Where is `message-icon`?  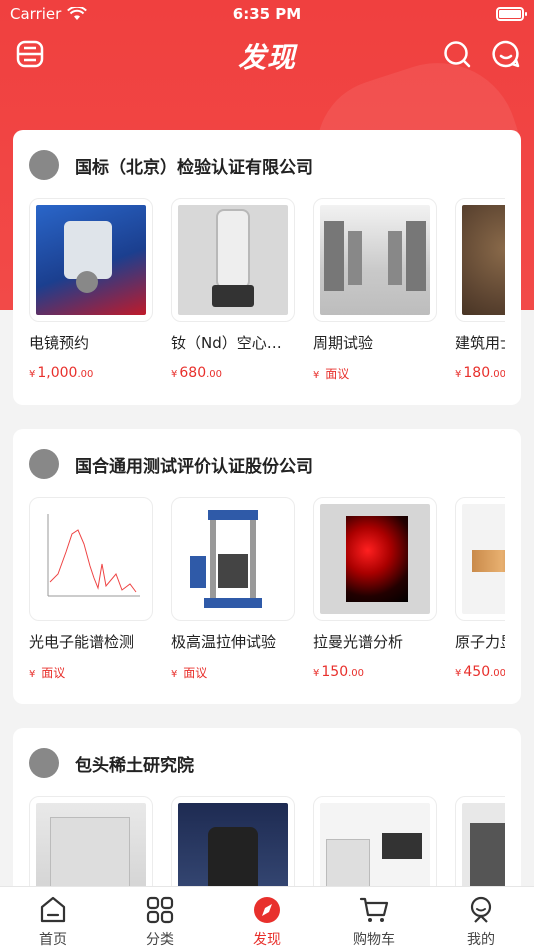
message-icon is located at coordinates (506, 54).